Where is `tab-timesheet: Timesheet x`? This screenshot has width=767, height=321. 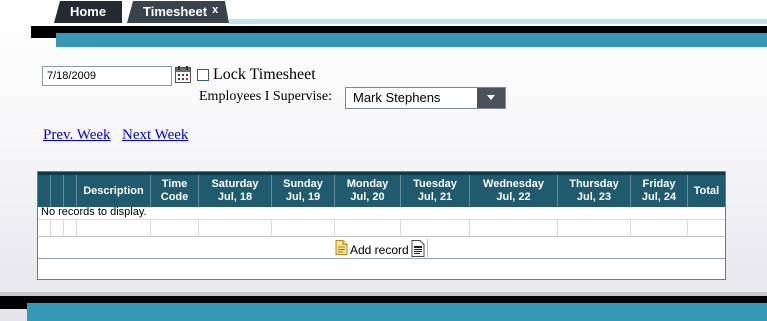
tab-timesheet: Timesheet x is located at coordinates (178, 12).